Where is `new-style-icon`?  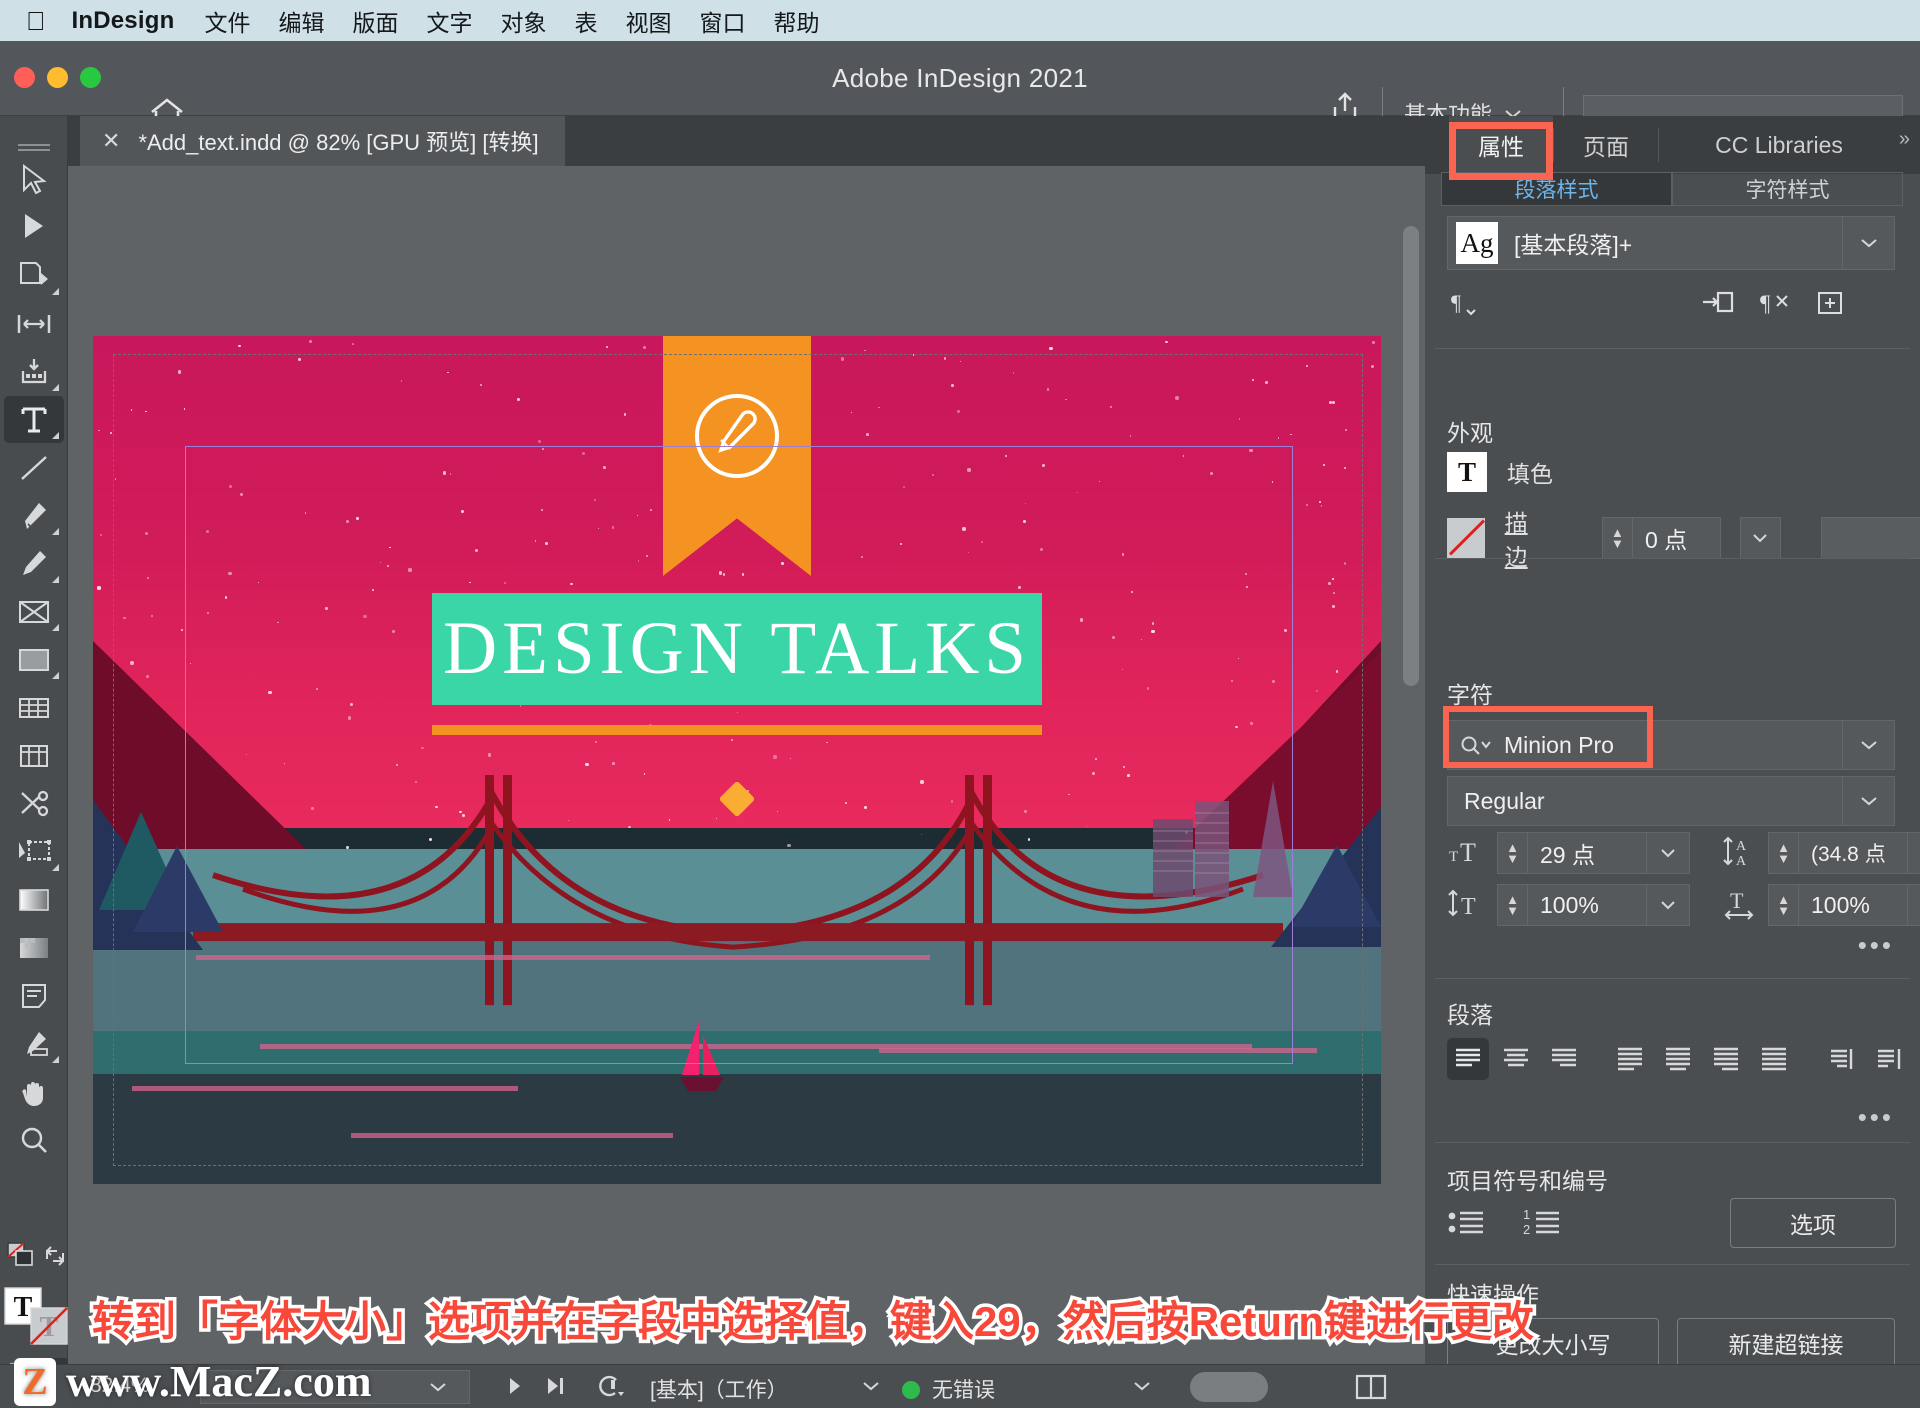
new-style-icon is located at coordinates (1830, 305).